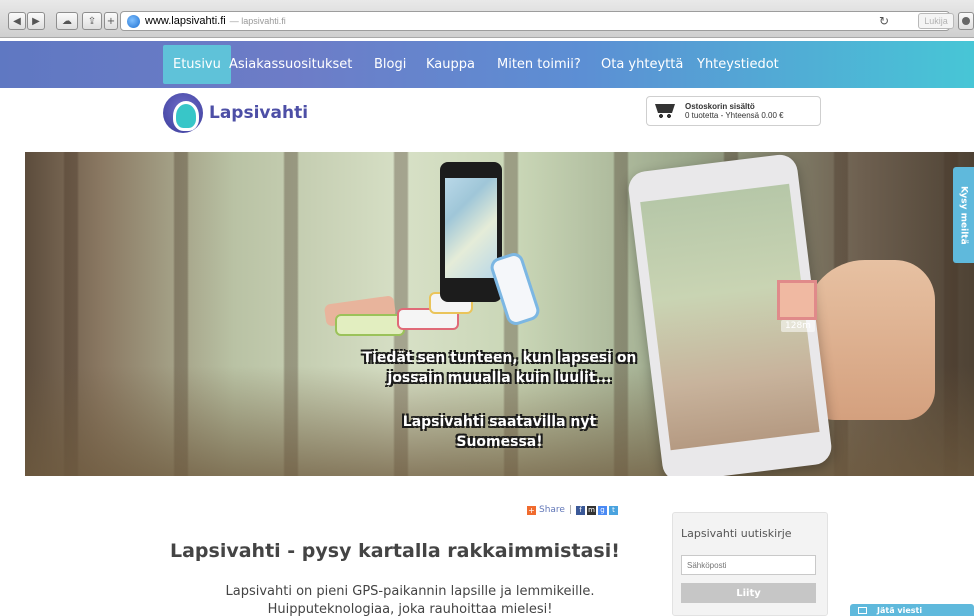  I want to click on leave-message-tab: Jätä viesti, so click(912, 610).